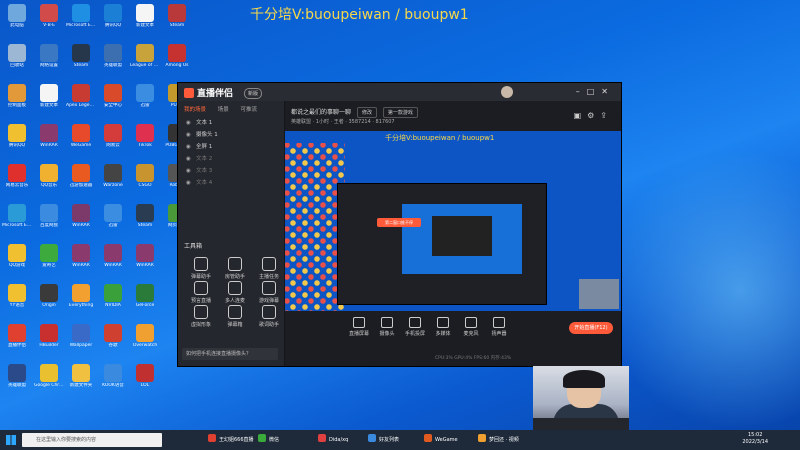 The image size is (800, 450). I want to click on toolbar-button: 扬声器, so click(499, 327).